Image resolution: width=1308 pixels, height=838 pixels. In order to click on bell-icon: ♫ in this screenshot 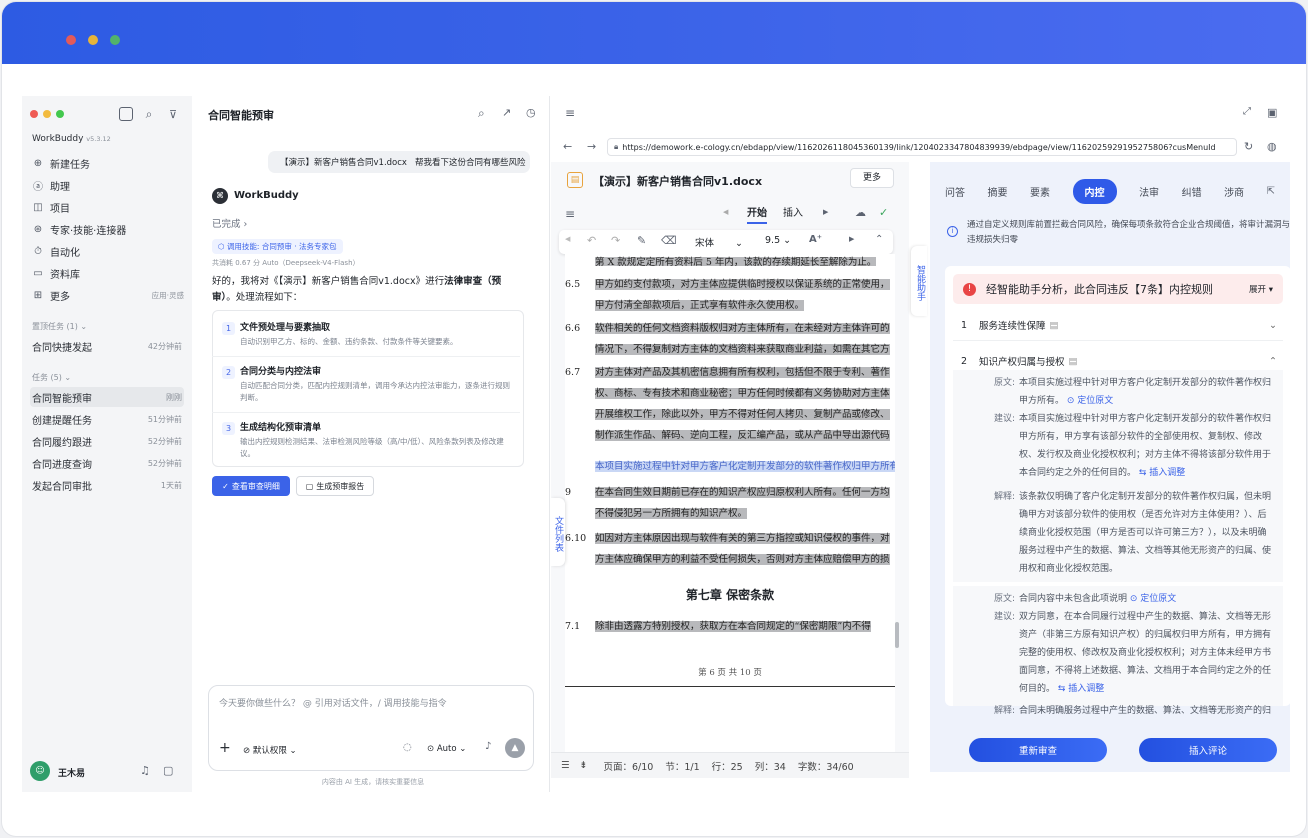, I will do `click(145, 770)`.